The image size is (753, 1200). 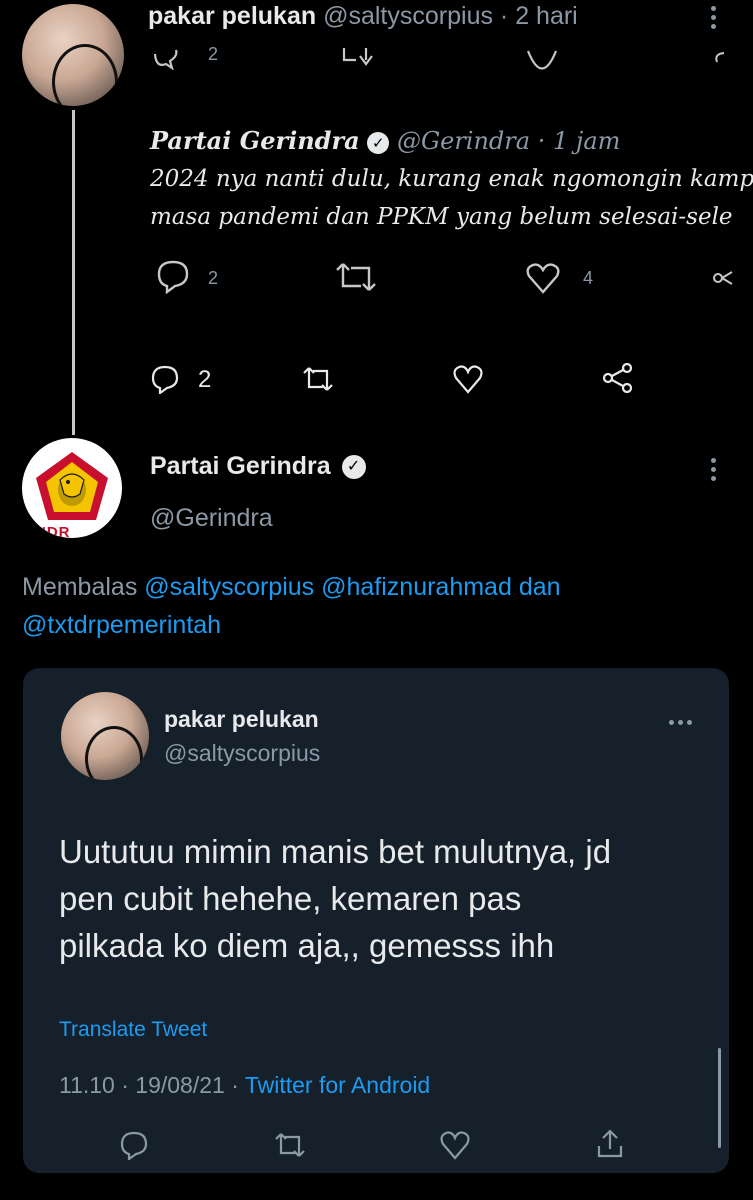 What do you see at coordinates (232, 16) in the screenshot?
I see `author-name: pakar pelukan` at bounding box center [232, 16].